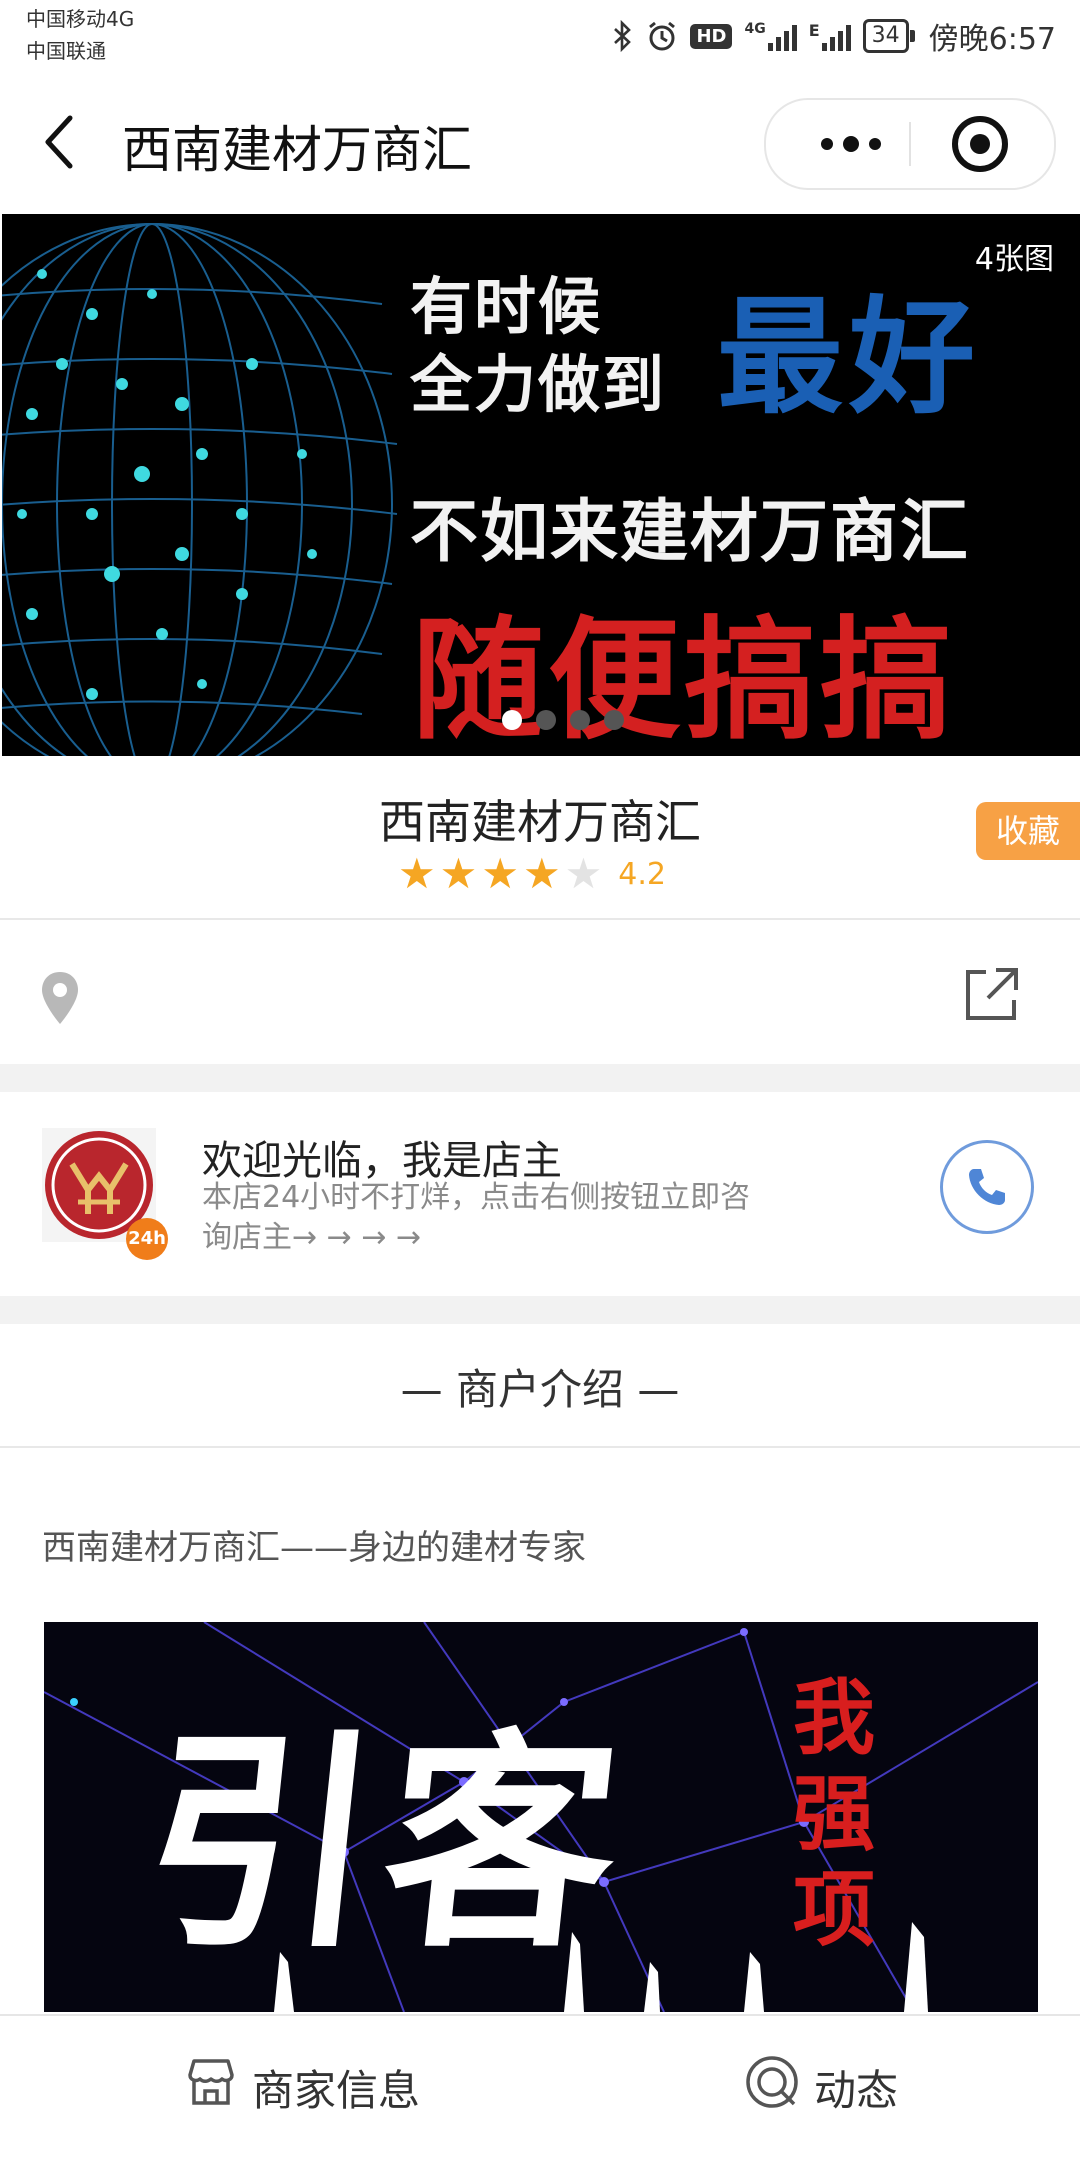 This screenshot has width=1080, height=2162. What do you see at coordinates (690, 532) in the screenshot?
I see `banner-text-line3: 不如来建材万商汇` at bounding box center [690, 532].